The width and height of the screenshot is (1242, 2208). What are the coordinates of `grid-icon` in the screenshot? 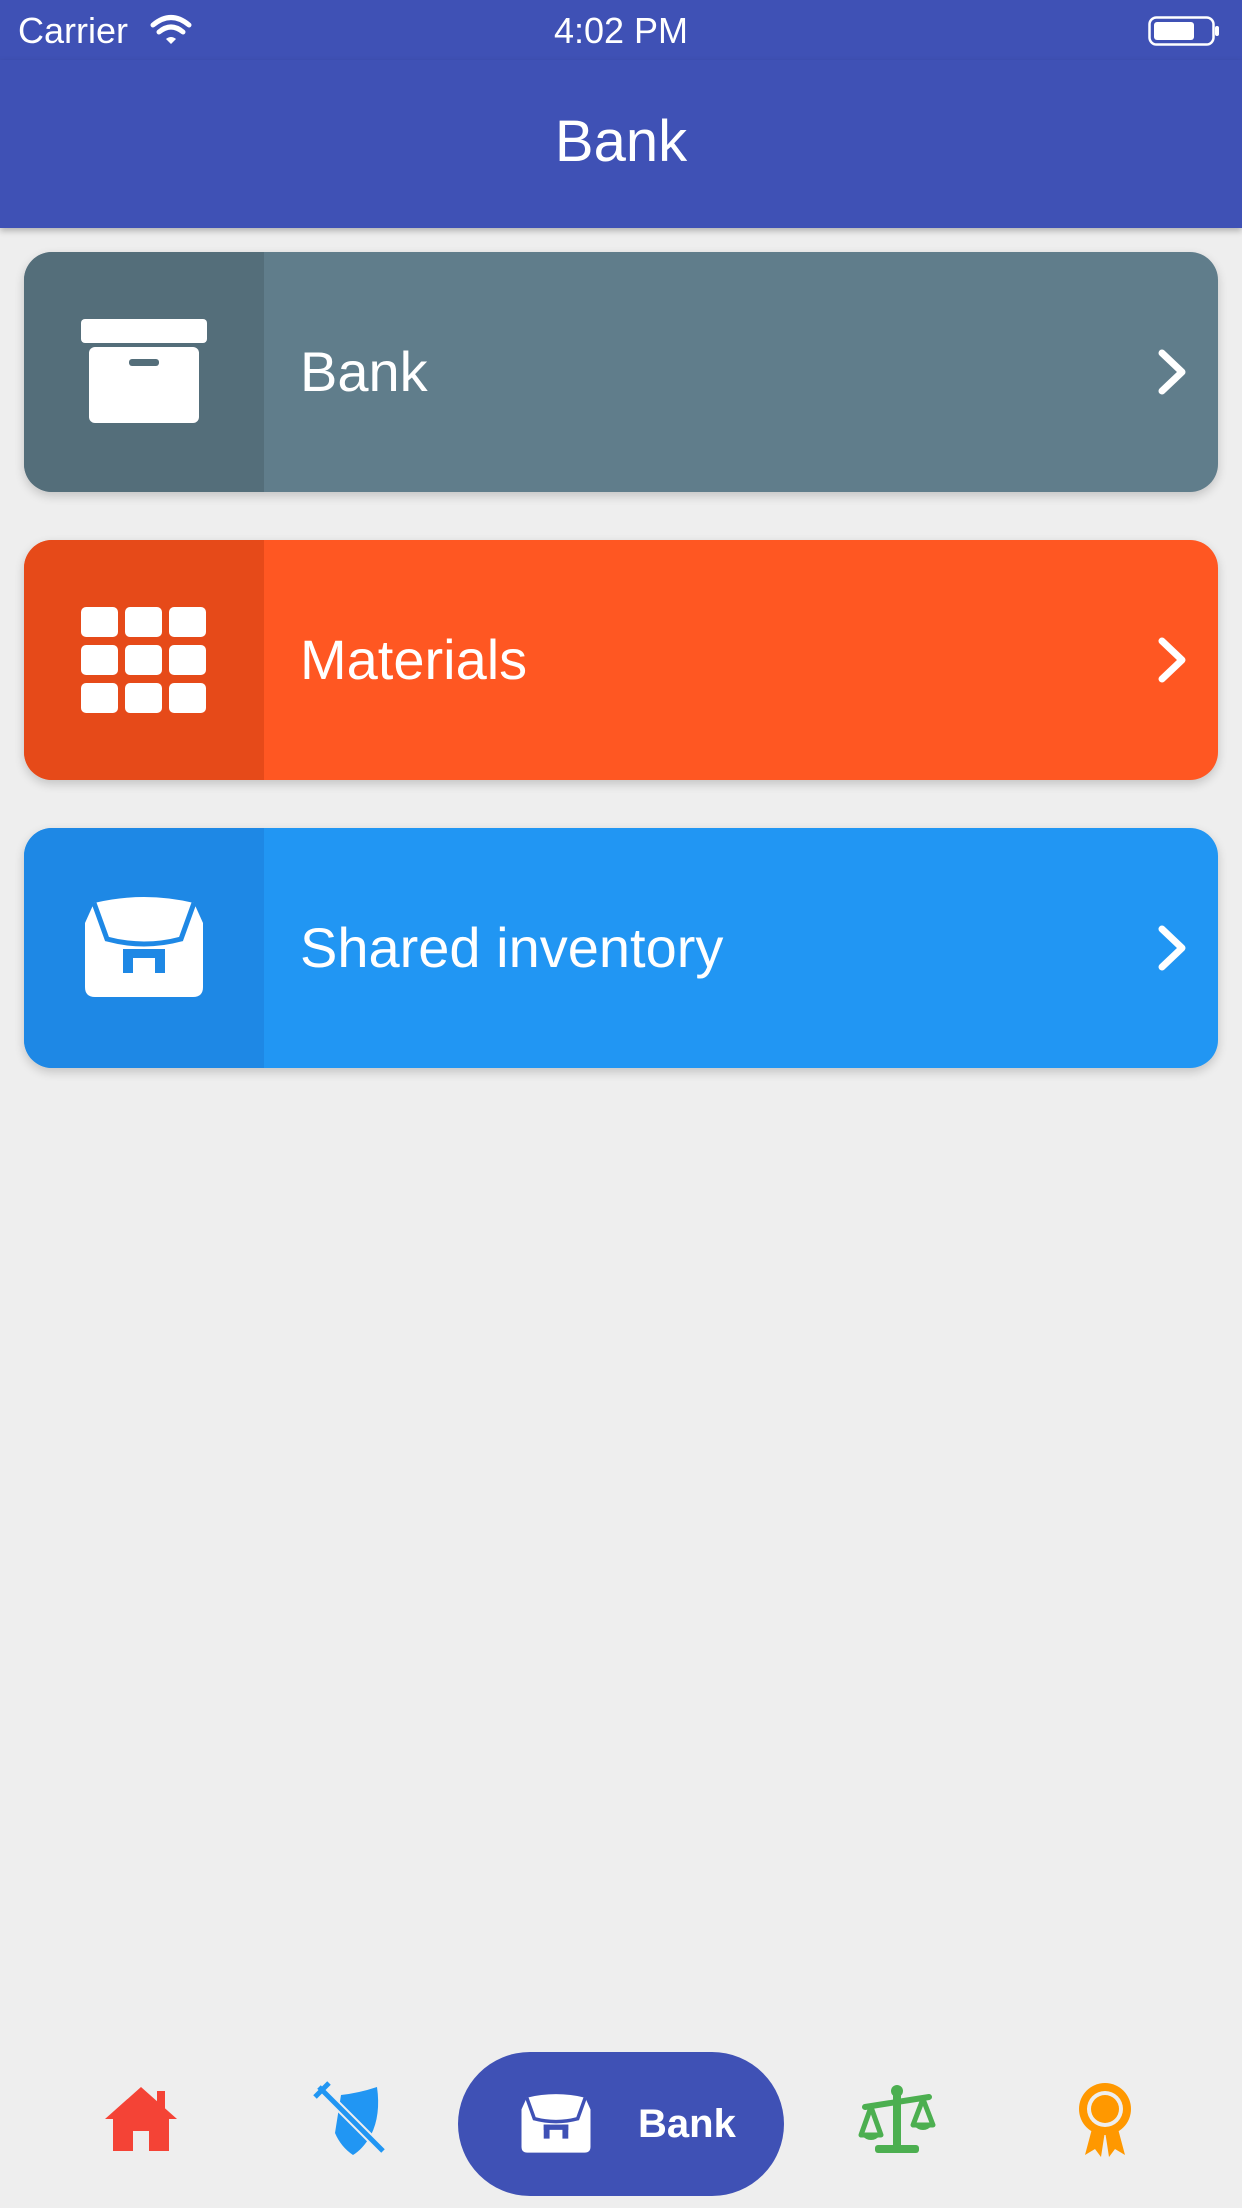 It's located at (143, 660).